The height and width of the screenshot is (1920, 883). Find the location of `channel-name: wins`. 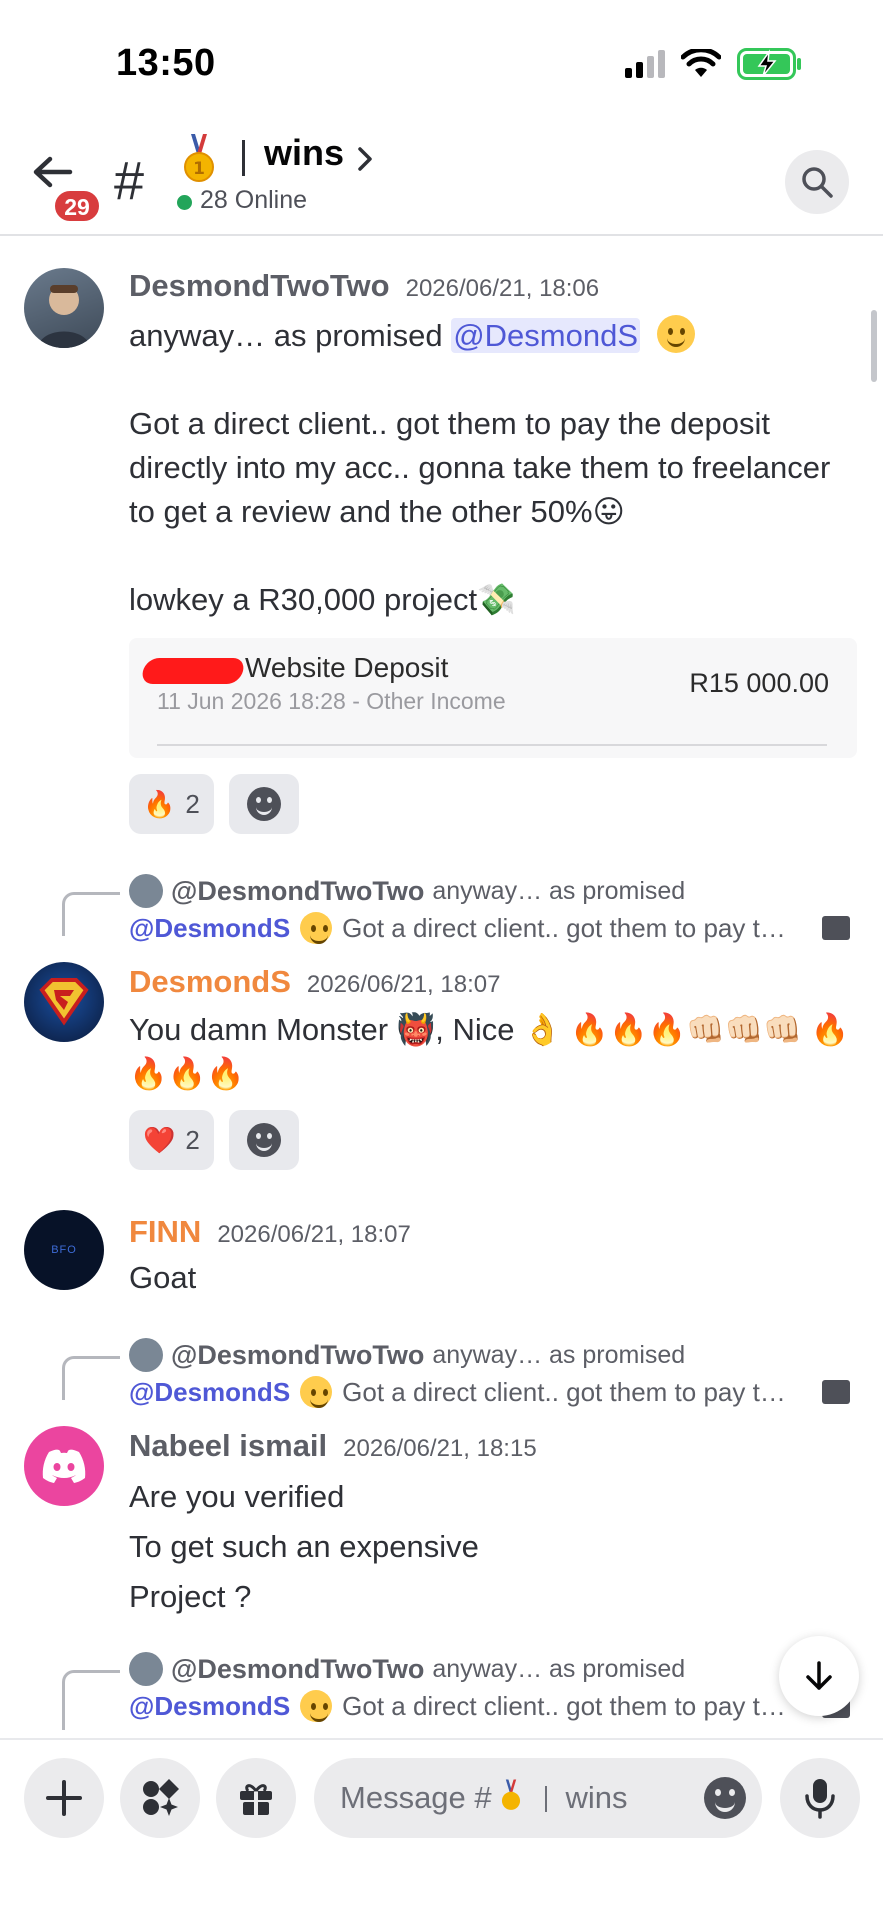

channel-name: wins is located at coordinates (304, 153).